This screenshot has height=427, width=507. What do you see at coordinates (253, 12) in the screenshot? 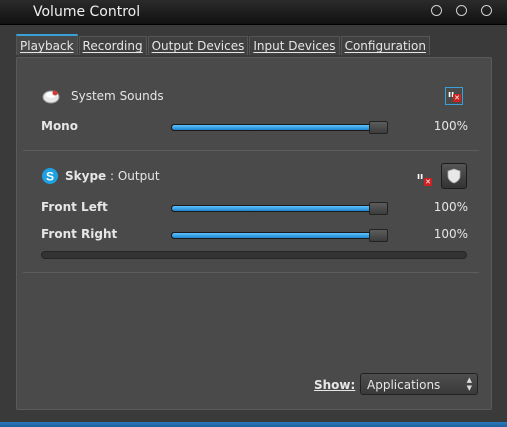
I see `title-bar: Volume Control` at bounding box center [253, 12].